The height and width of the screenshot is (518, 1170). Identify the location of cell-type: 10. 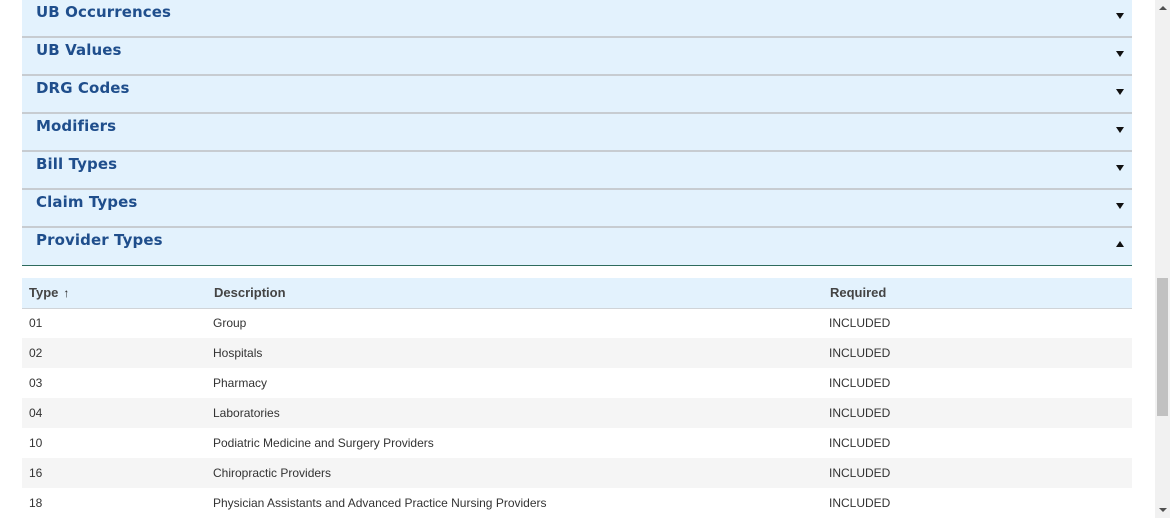
(36, 443).